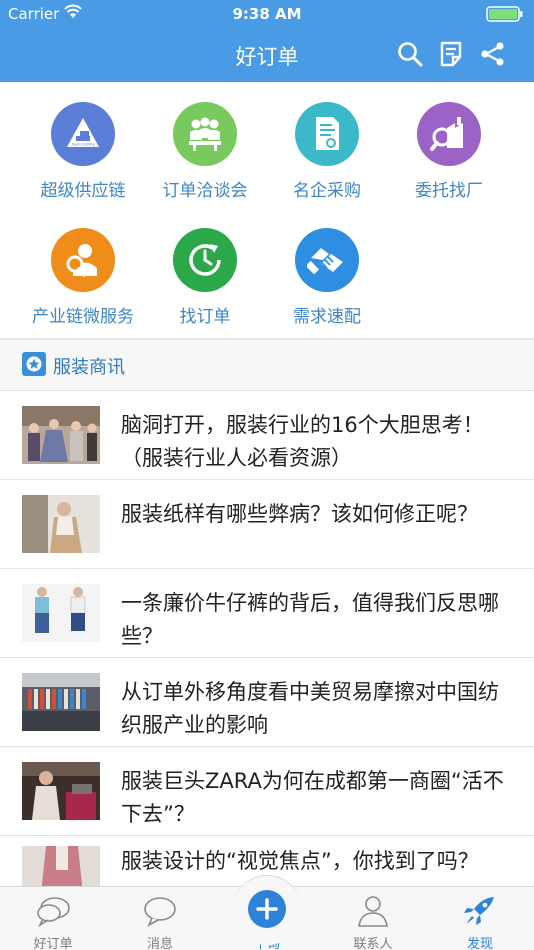 The width and height of the screenshot is (534, 950). What do you see at coordinates (267, 55) in the screenshot?
I see `nav-bar: 好订单` at bounding box center [267, 55].